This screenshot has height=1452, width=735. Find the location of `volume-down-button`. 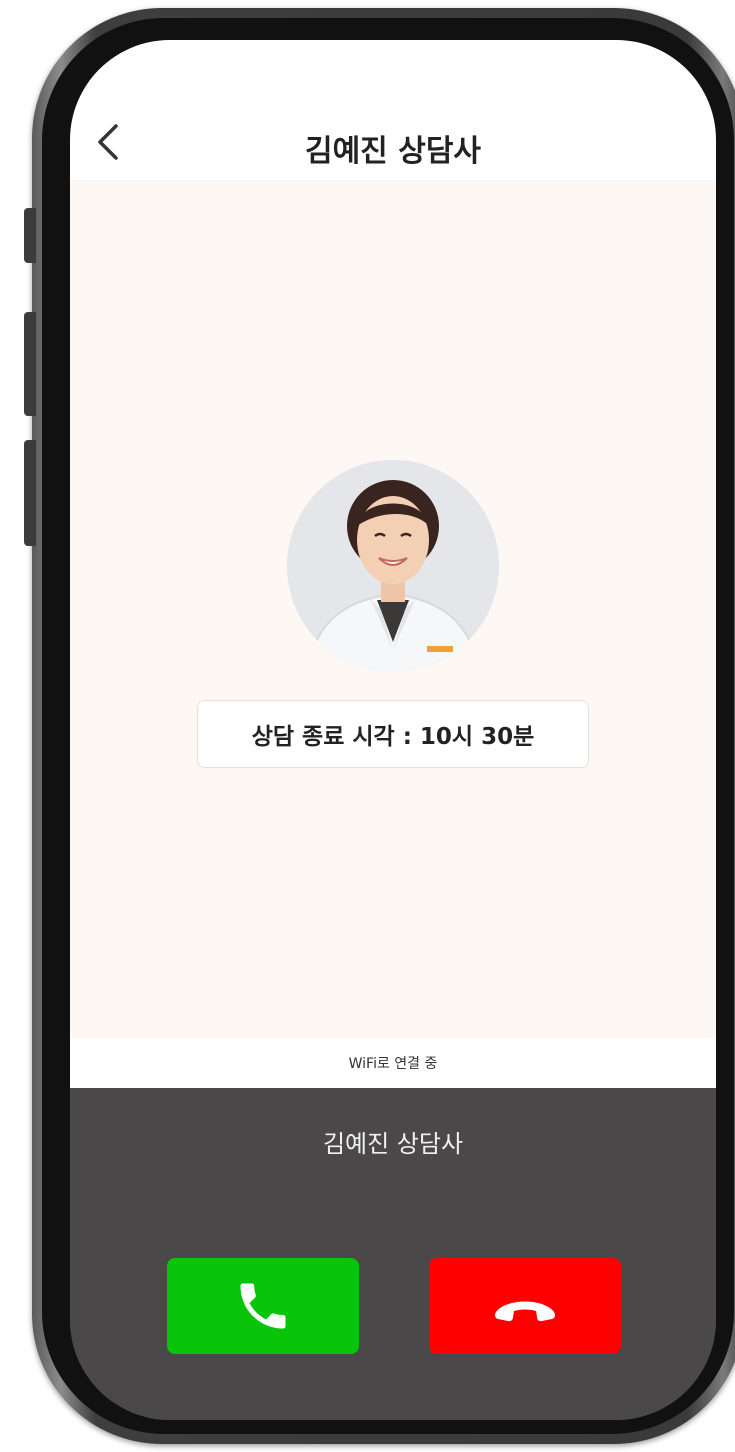

volume-down-button is located at coordinates (30, 493).